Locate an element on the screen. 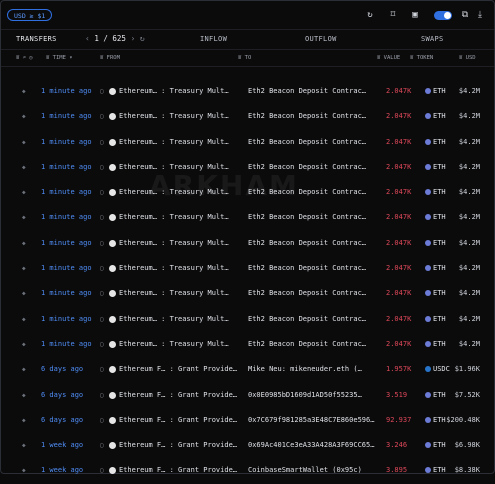  col-time: ⩸ TIME ▾ is located at coordinates (59, 58).